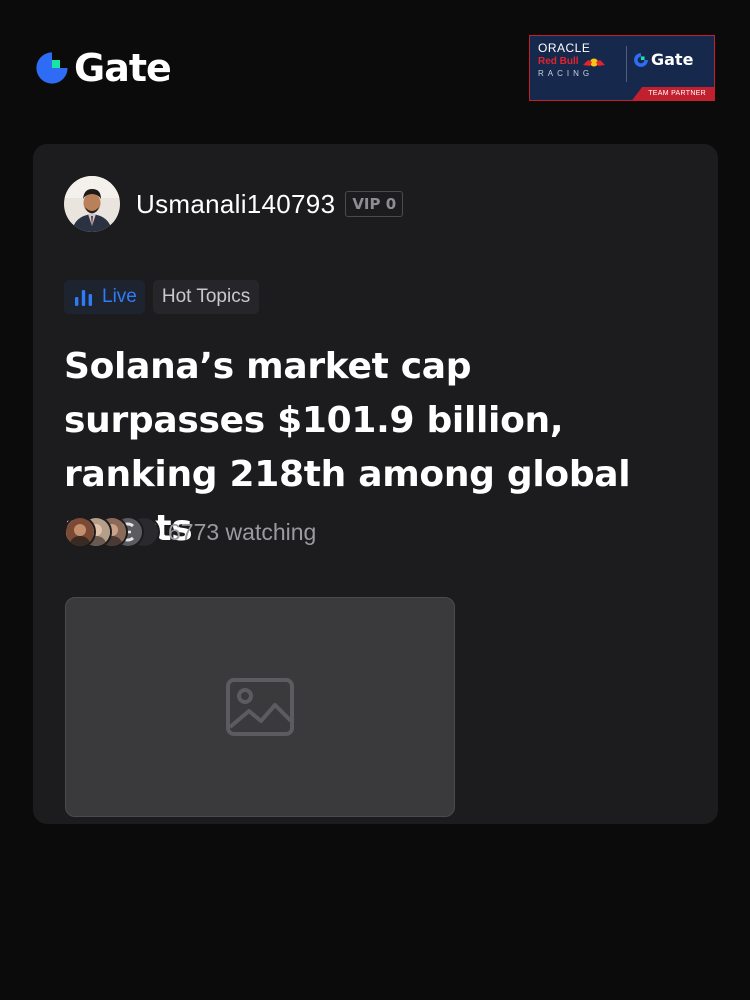  I want to click on post-author: Usmanali140793 VIP 0, so click(234, 204).